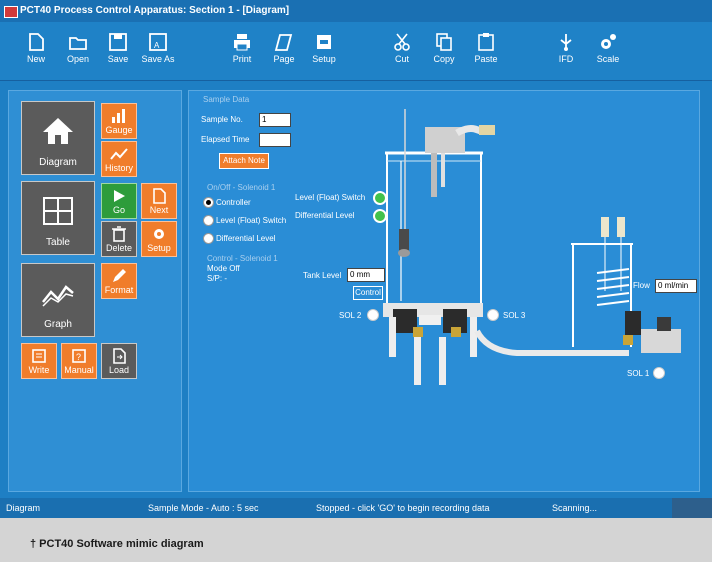  I want to click on load-icon, so click(119, 356).